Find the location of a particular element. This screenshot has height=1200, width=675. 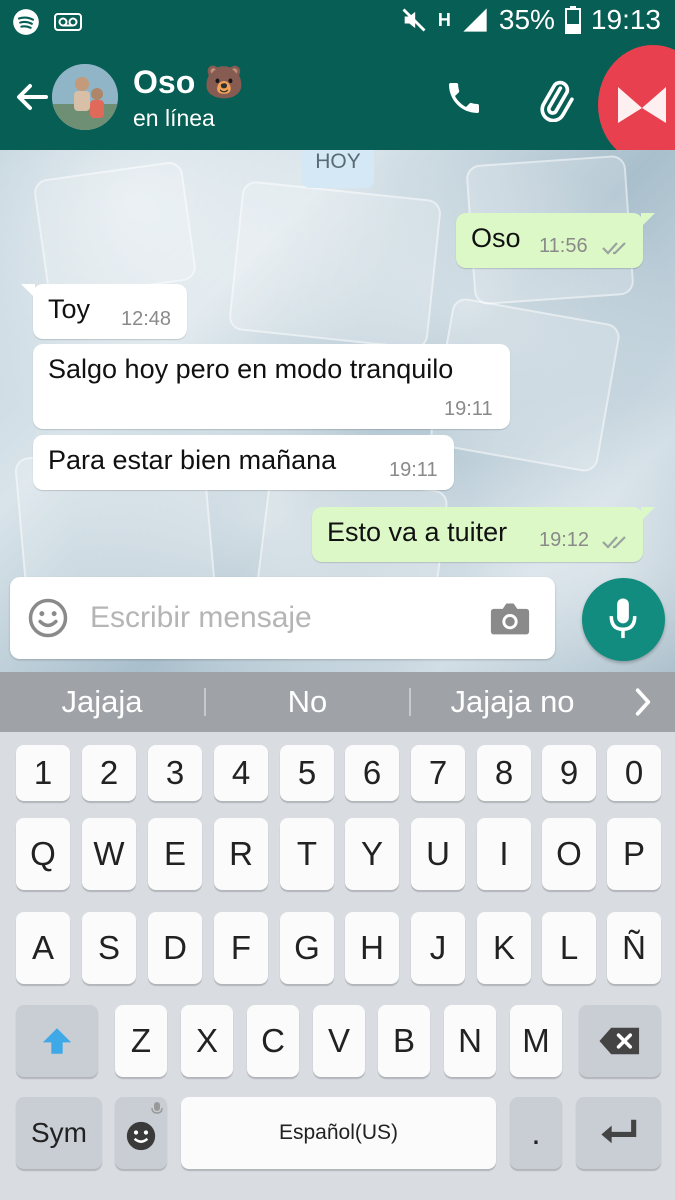

period-key: . is located at coordinates (536, 1133).